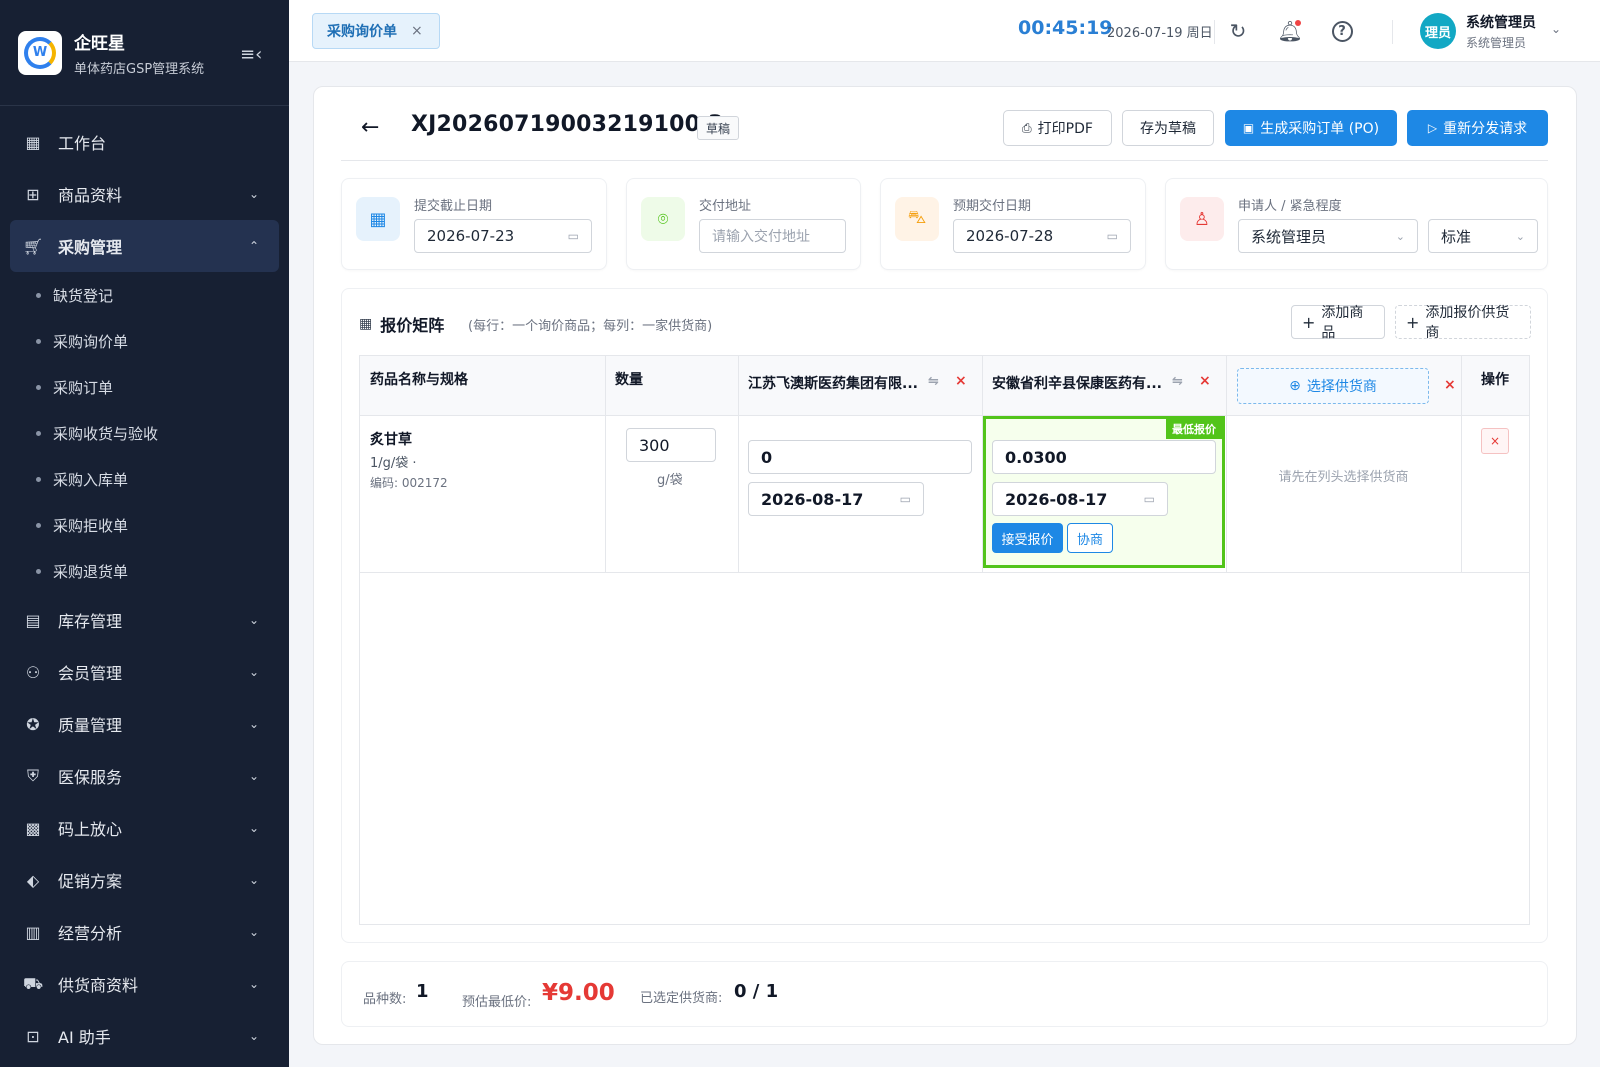 This screenshot has height=1067, width=1600. Describe the element at coordinates (718, 128) in the screenshot. I see `status-badge: 草稿` at that location.